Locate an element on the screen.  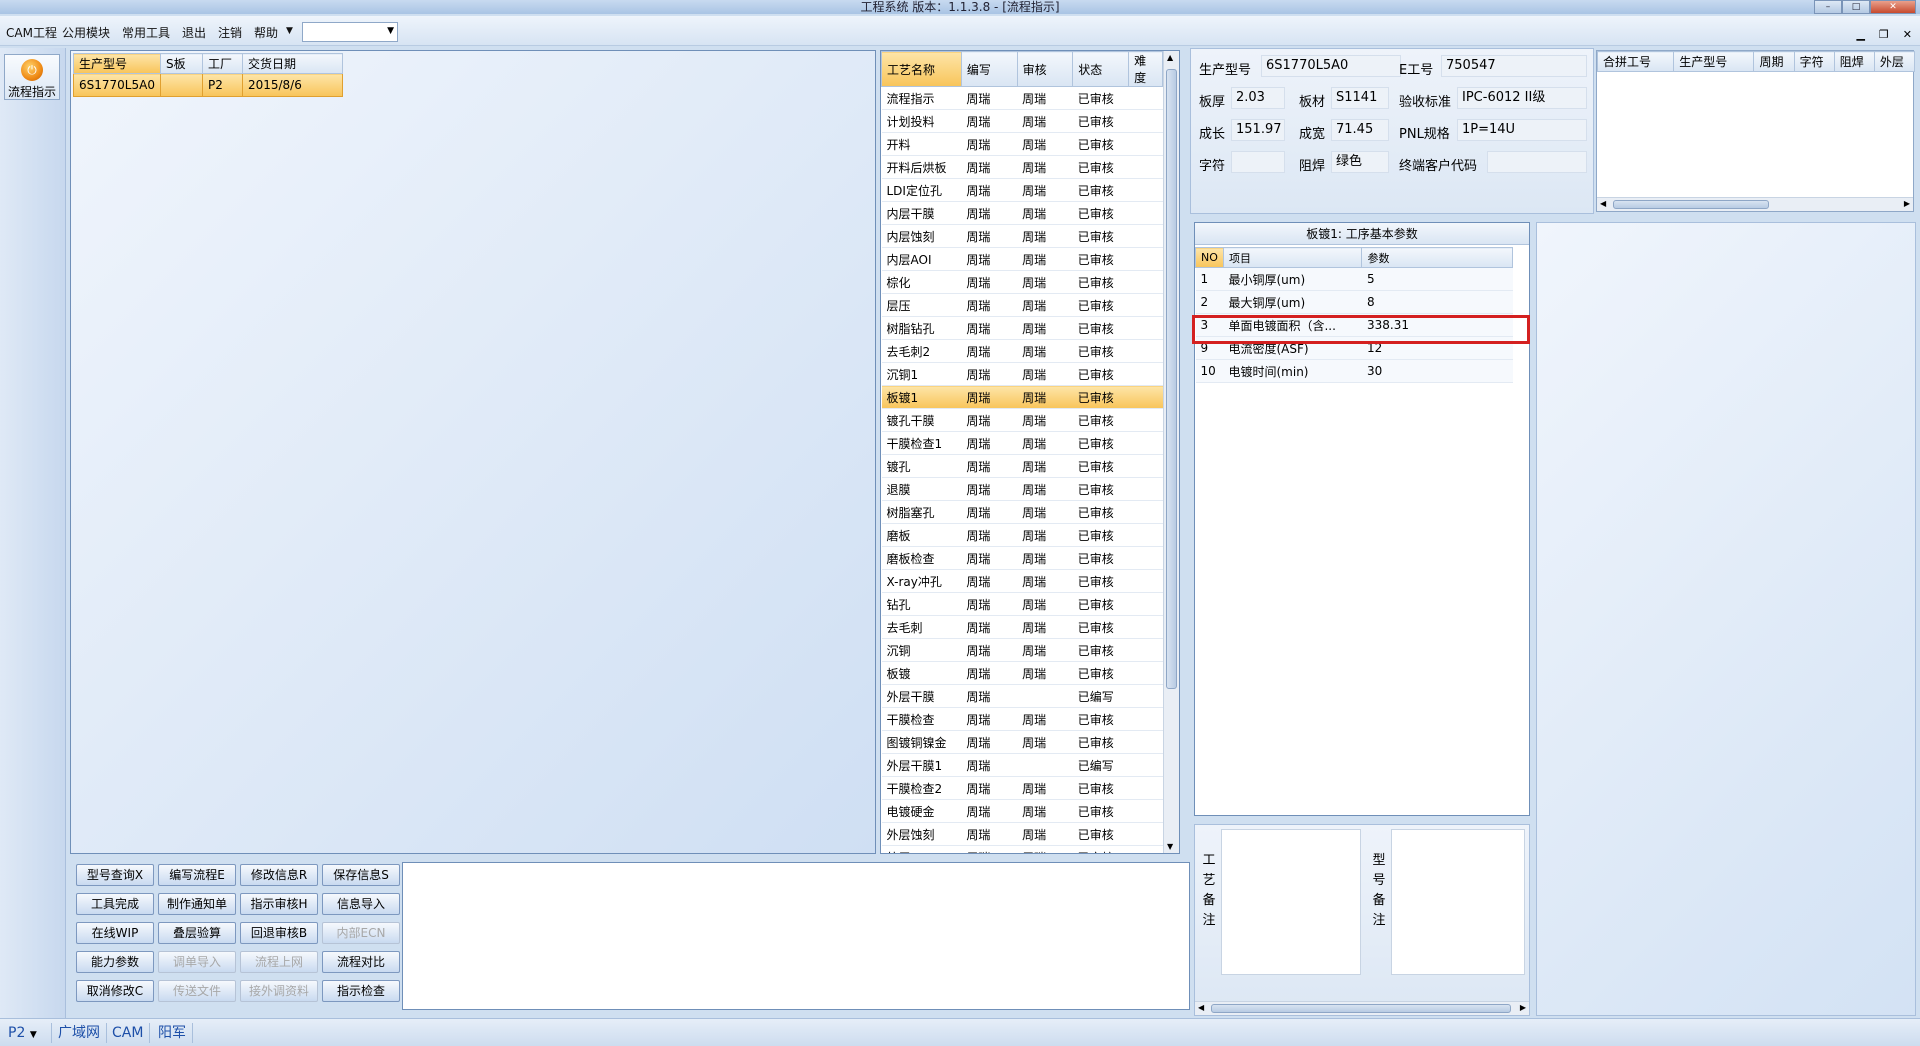
cell-process-name: 树脂钻孔 is located at coordinates (921, 328).